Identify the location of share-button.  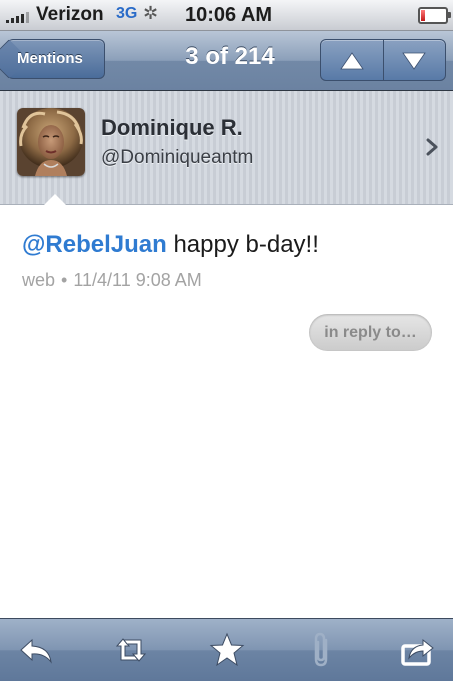
(417, 650).